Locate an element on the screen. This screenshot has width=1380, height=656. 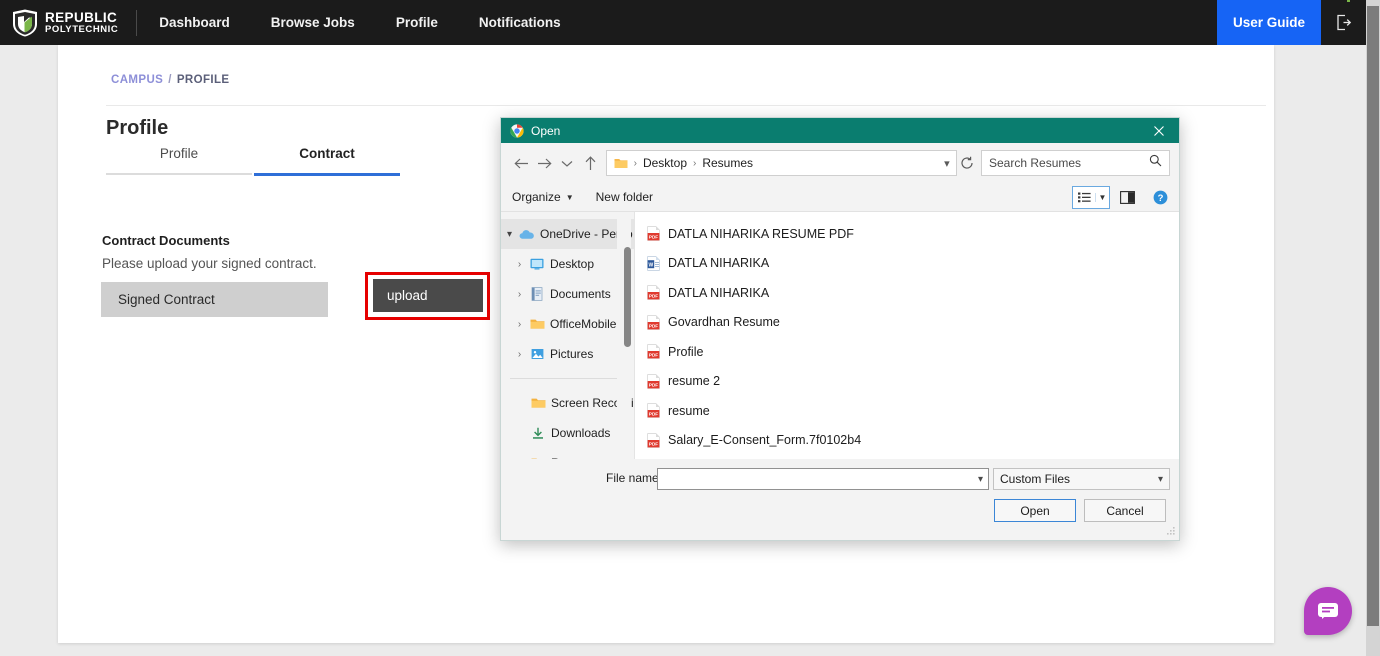
dialog-footer: File name: ▾ Custom Files ▾ Open Cancel is located at coordinates (840, 498).